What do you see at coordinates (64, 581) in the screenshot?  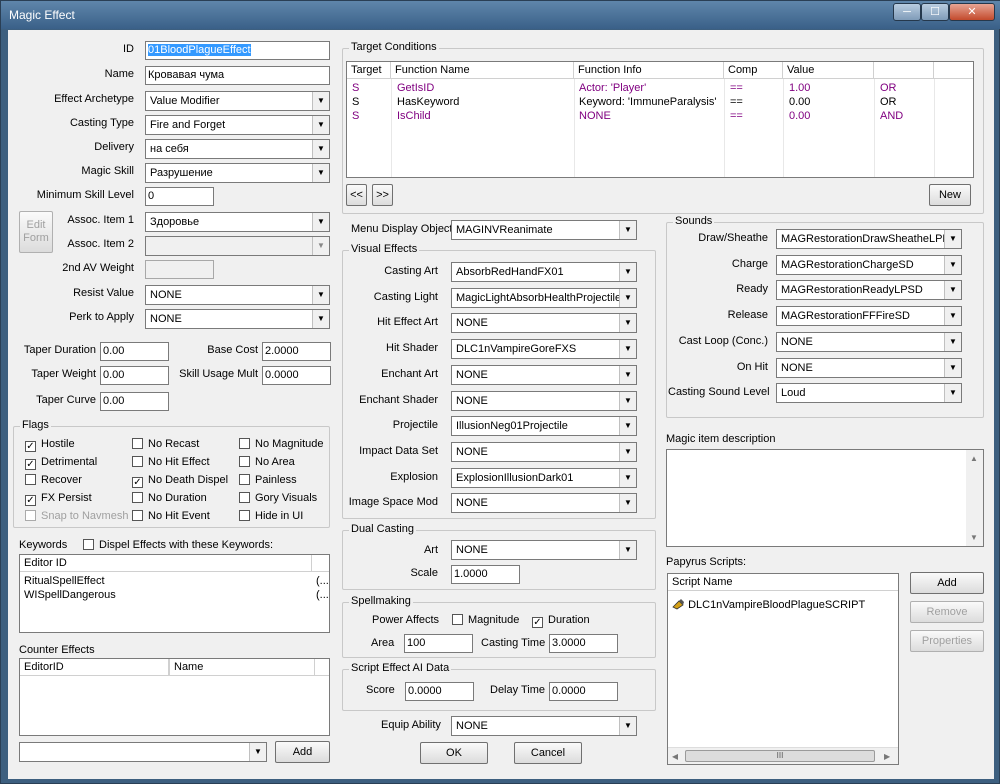 I see `keyword-row: RitualSpellEffect` at bounding box center [64, 581].